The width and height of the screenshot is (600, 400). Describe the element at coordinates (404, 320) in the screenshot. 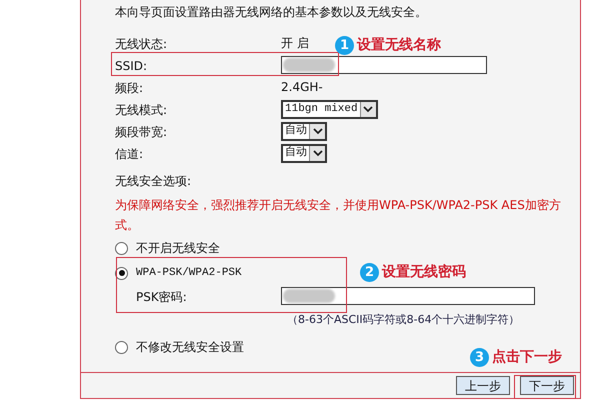

I see `hint-text: （8-63个ASCII码字符或8-64个十六进制字符）` at that location.